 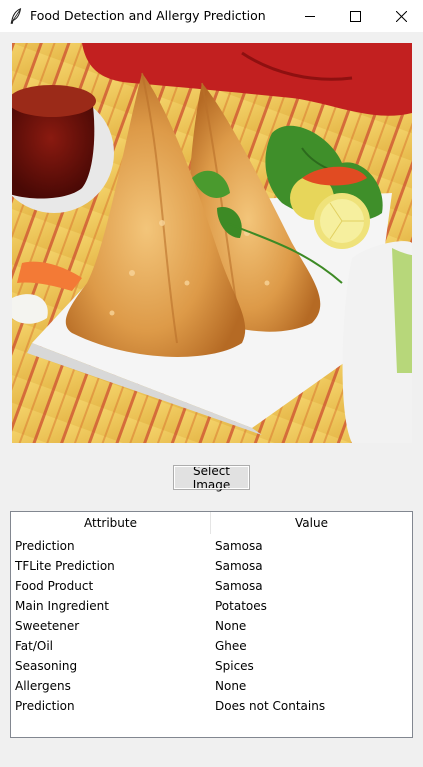 I want to click on maximize-button, so click(x=355, y=16).